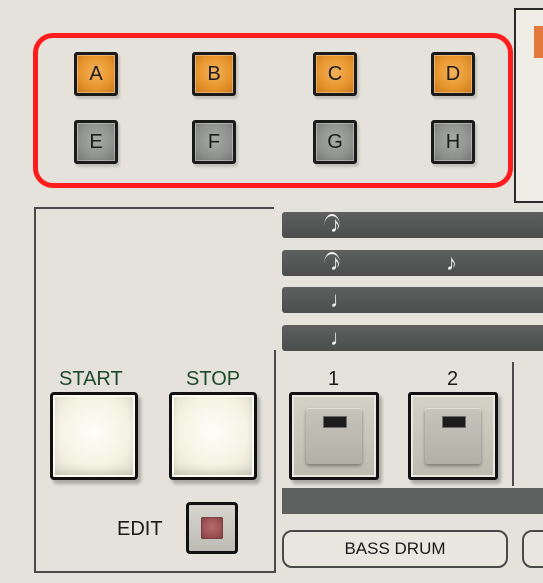 This screenshot has width=543, height=583. What do you see at coordinates (532, 549) in the screenshot?
I see `instrument-tab-next` at bounding box center [532, 549].